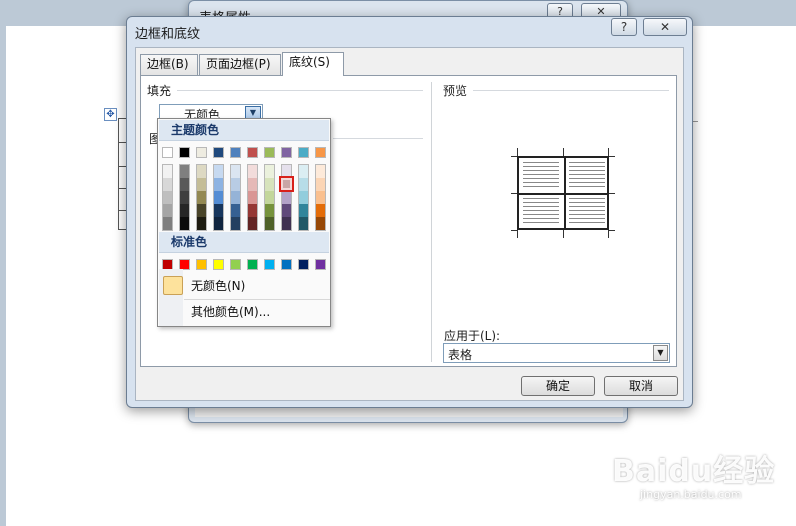 This screenshot has width=796, height=526. What do you see at coordinates (173, 285) in the screenshot?
I see `no-color-swatch-icon` at bounding box center [173, 285].